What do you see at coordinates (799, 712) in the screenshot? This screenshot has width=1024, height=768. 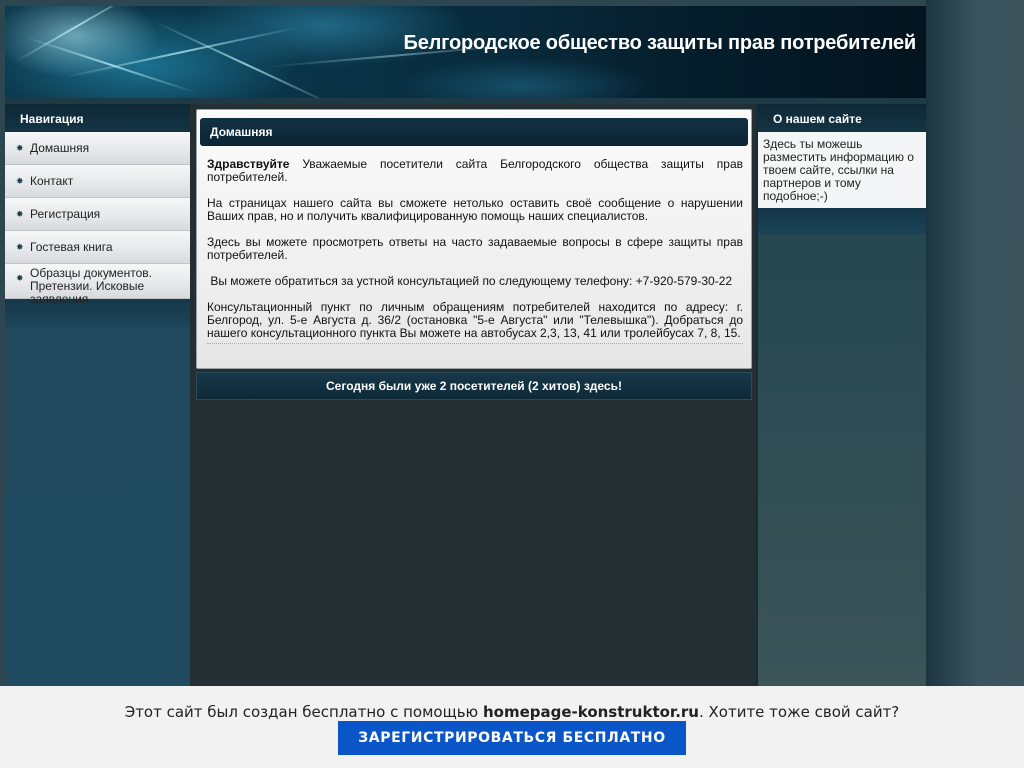 I see `promo-text-after: . Хотите тоже свой сайт?` at bounding box center [799, 712].